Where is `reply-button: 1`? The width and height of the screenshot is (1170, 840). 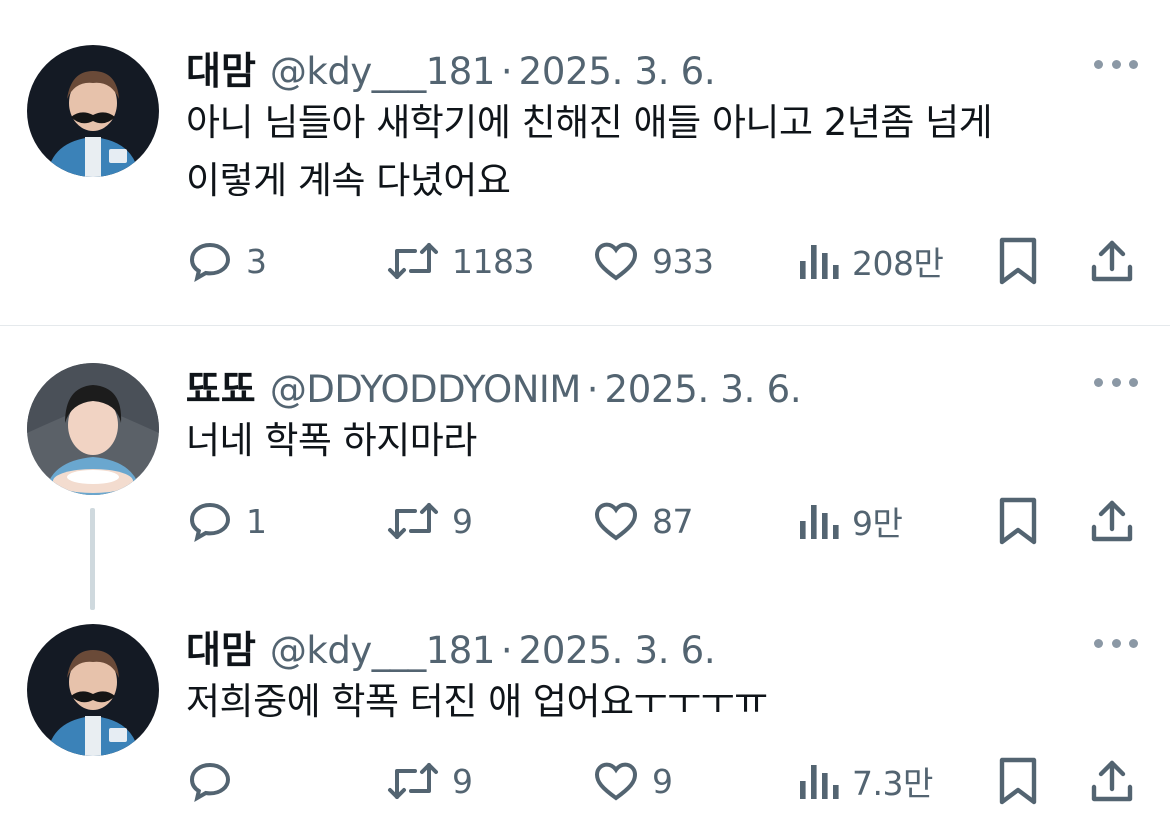 reply-button: 1 is located at coordinates (226, 521).